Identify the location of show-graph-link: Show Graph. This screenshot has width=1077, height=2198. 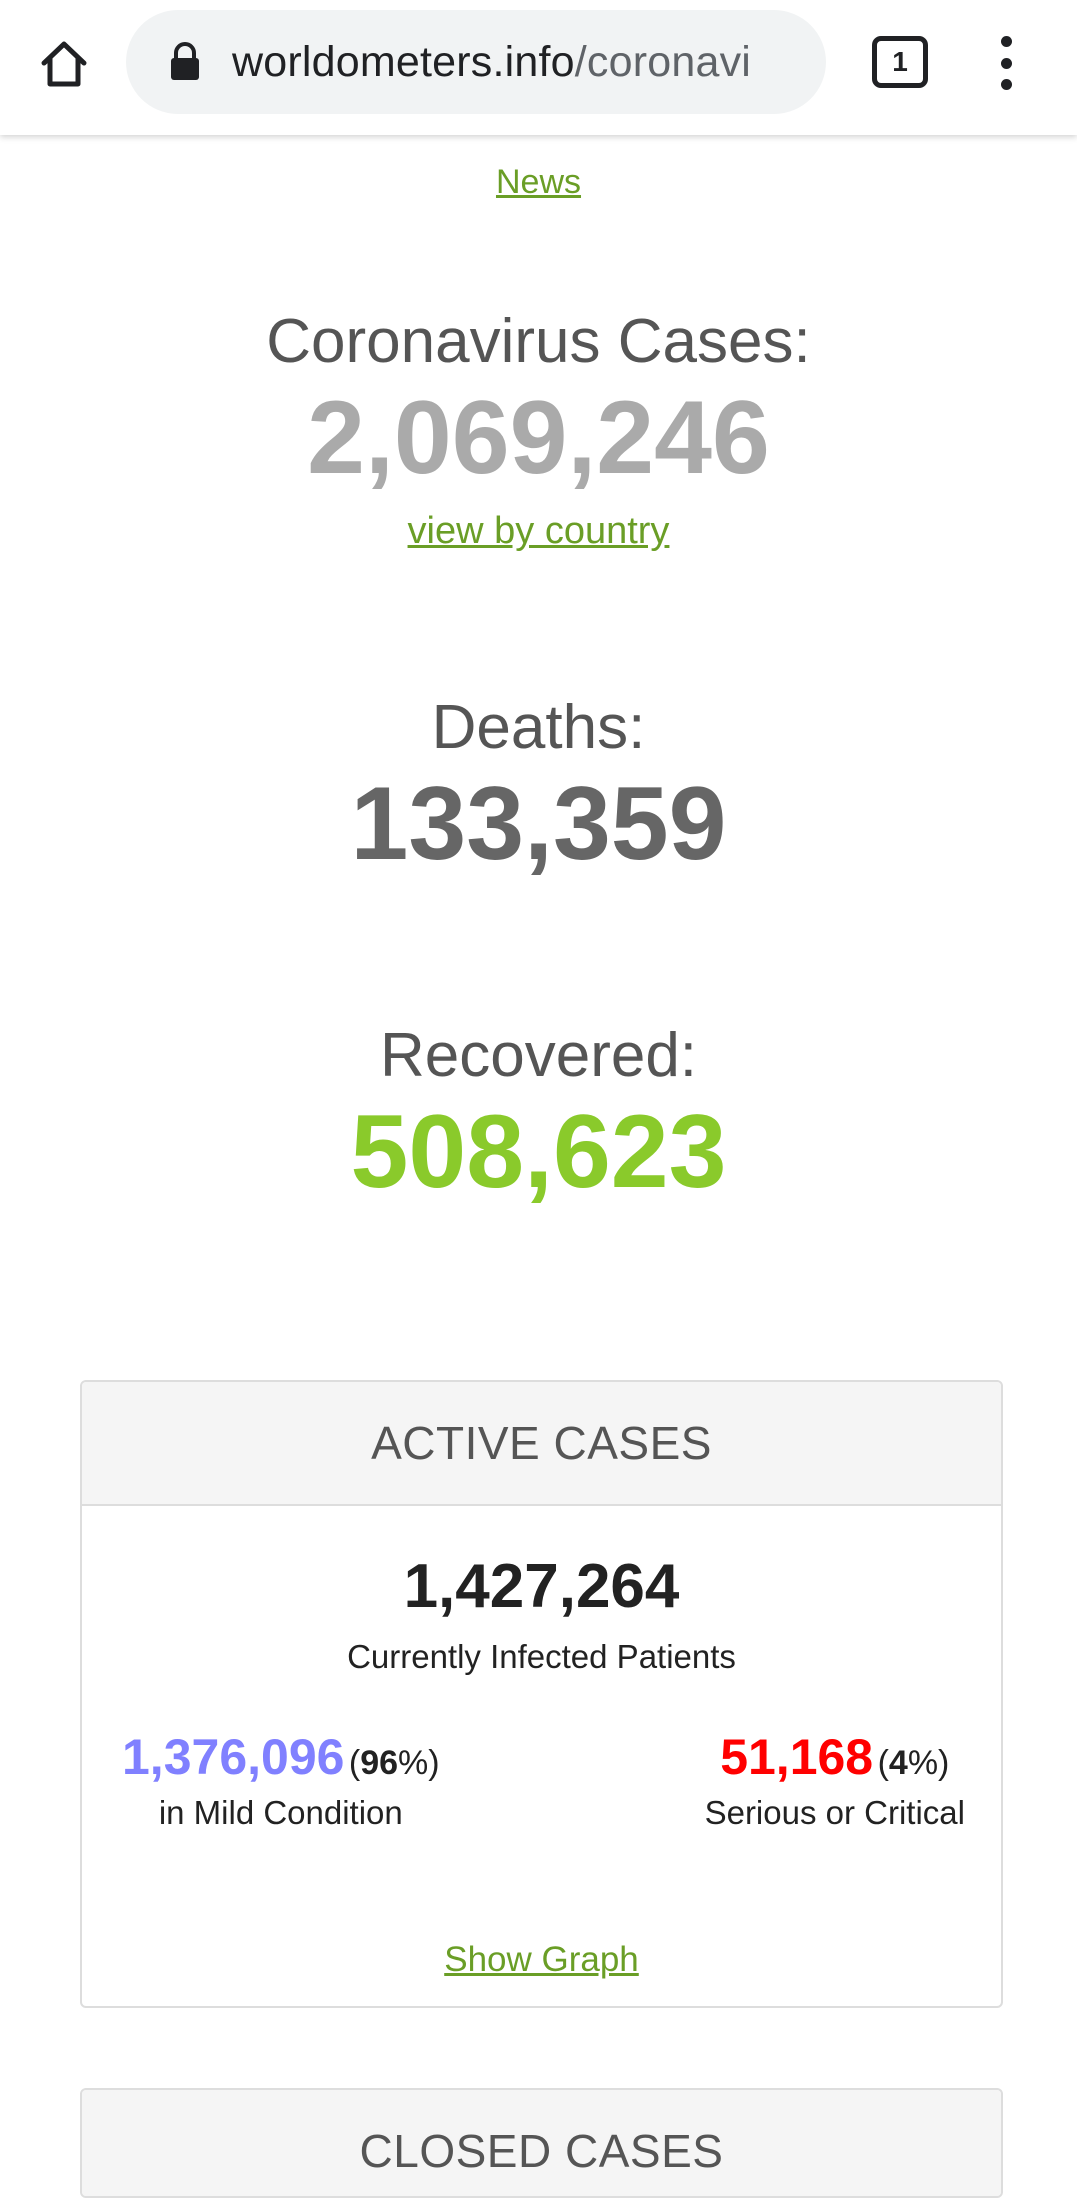
(541, 1959).